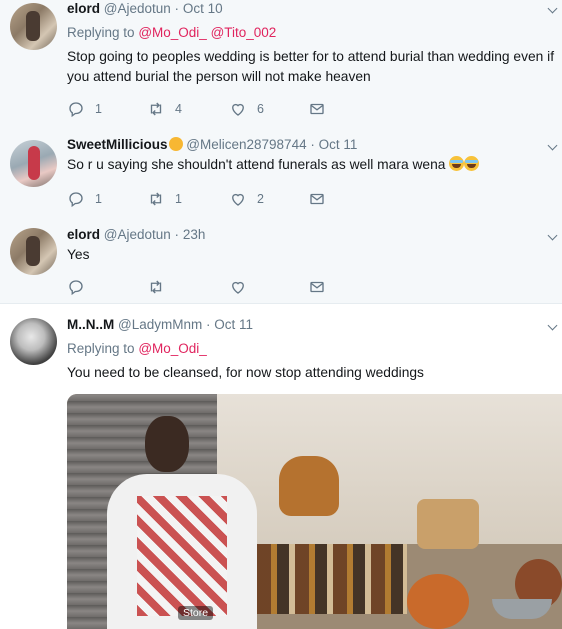 This screenshot has height=629, width=562. I want to click on username: @Melicen28798744, so click(246, 144).